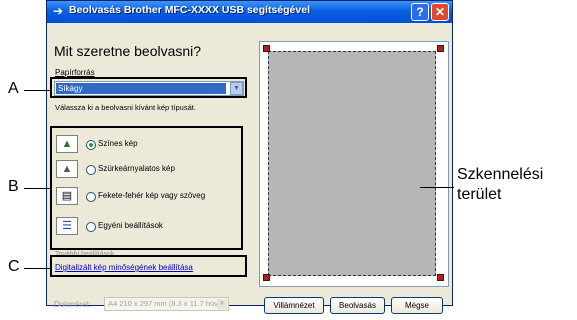  What do you see at coordinates (266, 277) in the screenshot?
I see `corner-handle-bottom-left` at bounding box center [266, 277].